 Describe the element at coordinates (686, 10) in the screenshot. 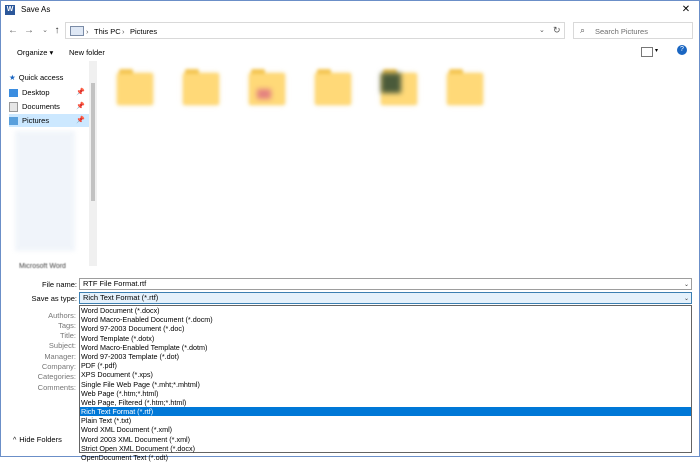

I see `close-button: ✕` at that location.